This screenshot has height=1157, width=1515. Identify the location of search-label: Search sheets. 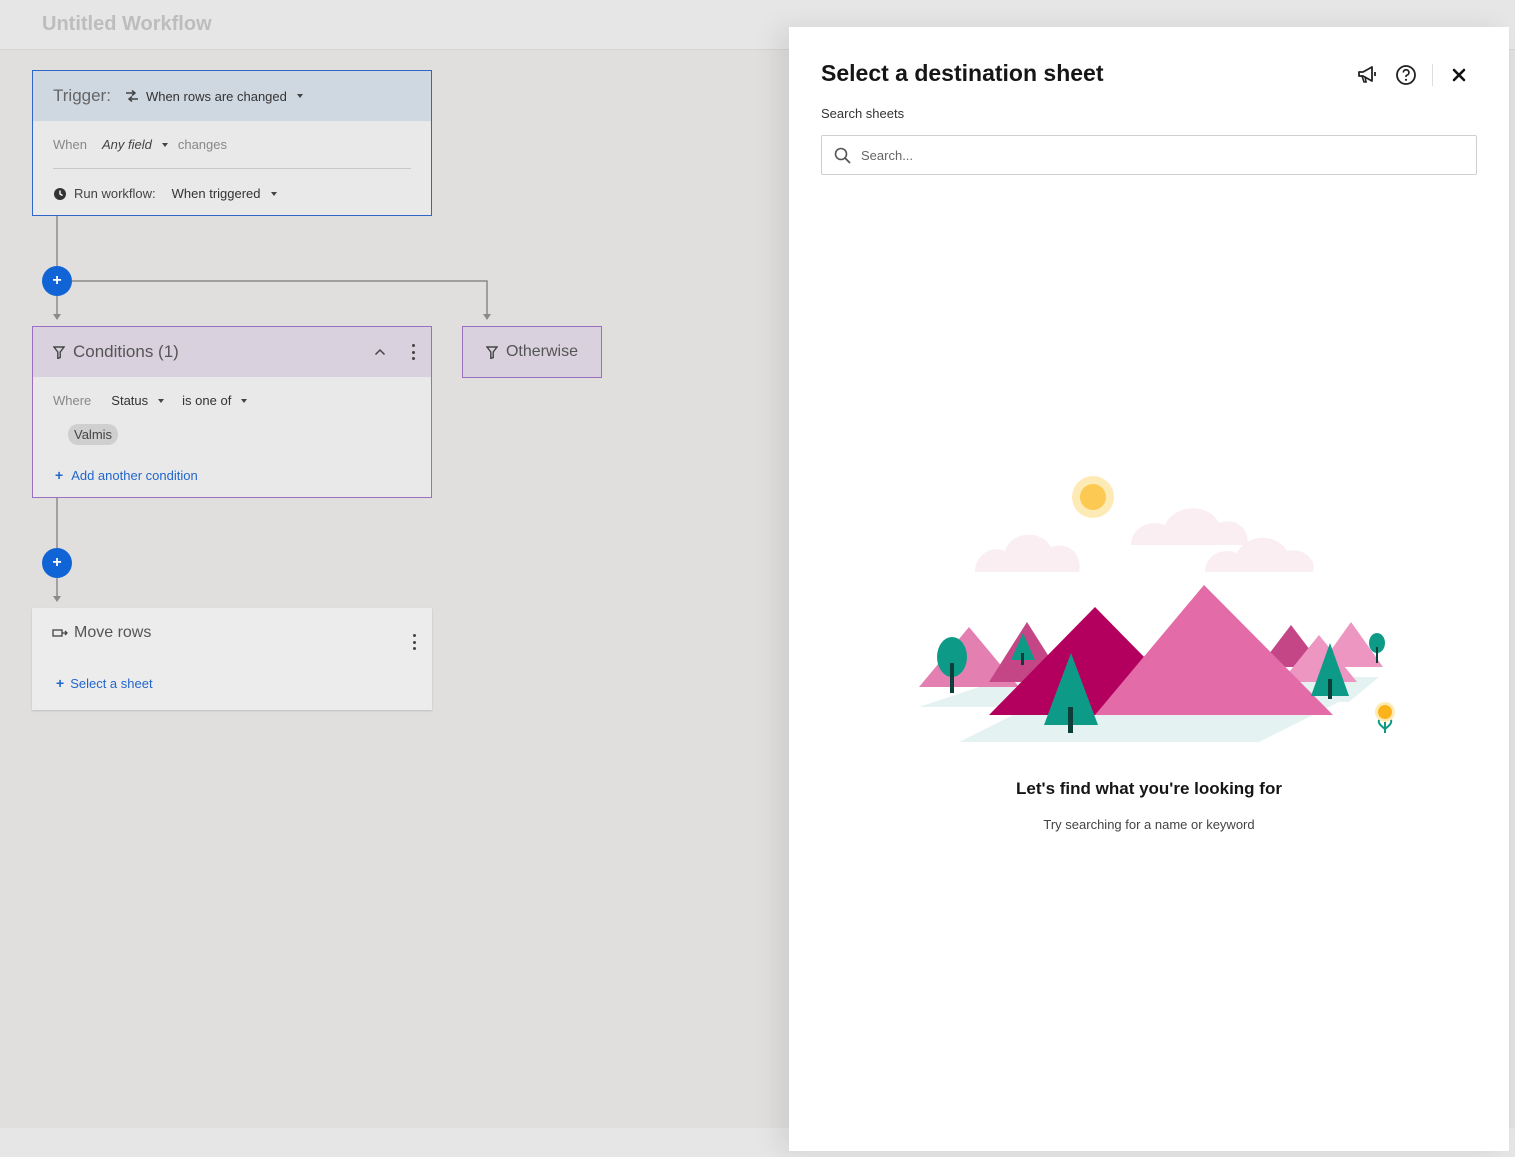
(863, 113).